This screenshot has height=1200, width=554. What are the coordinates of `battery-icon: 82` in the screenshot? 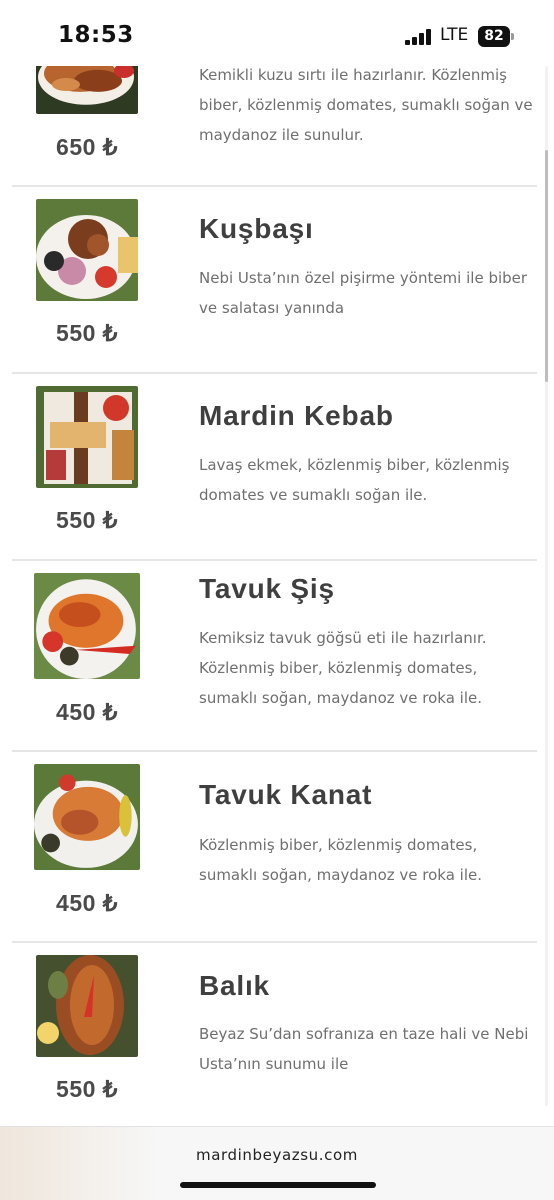 It's located at (496, 36).